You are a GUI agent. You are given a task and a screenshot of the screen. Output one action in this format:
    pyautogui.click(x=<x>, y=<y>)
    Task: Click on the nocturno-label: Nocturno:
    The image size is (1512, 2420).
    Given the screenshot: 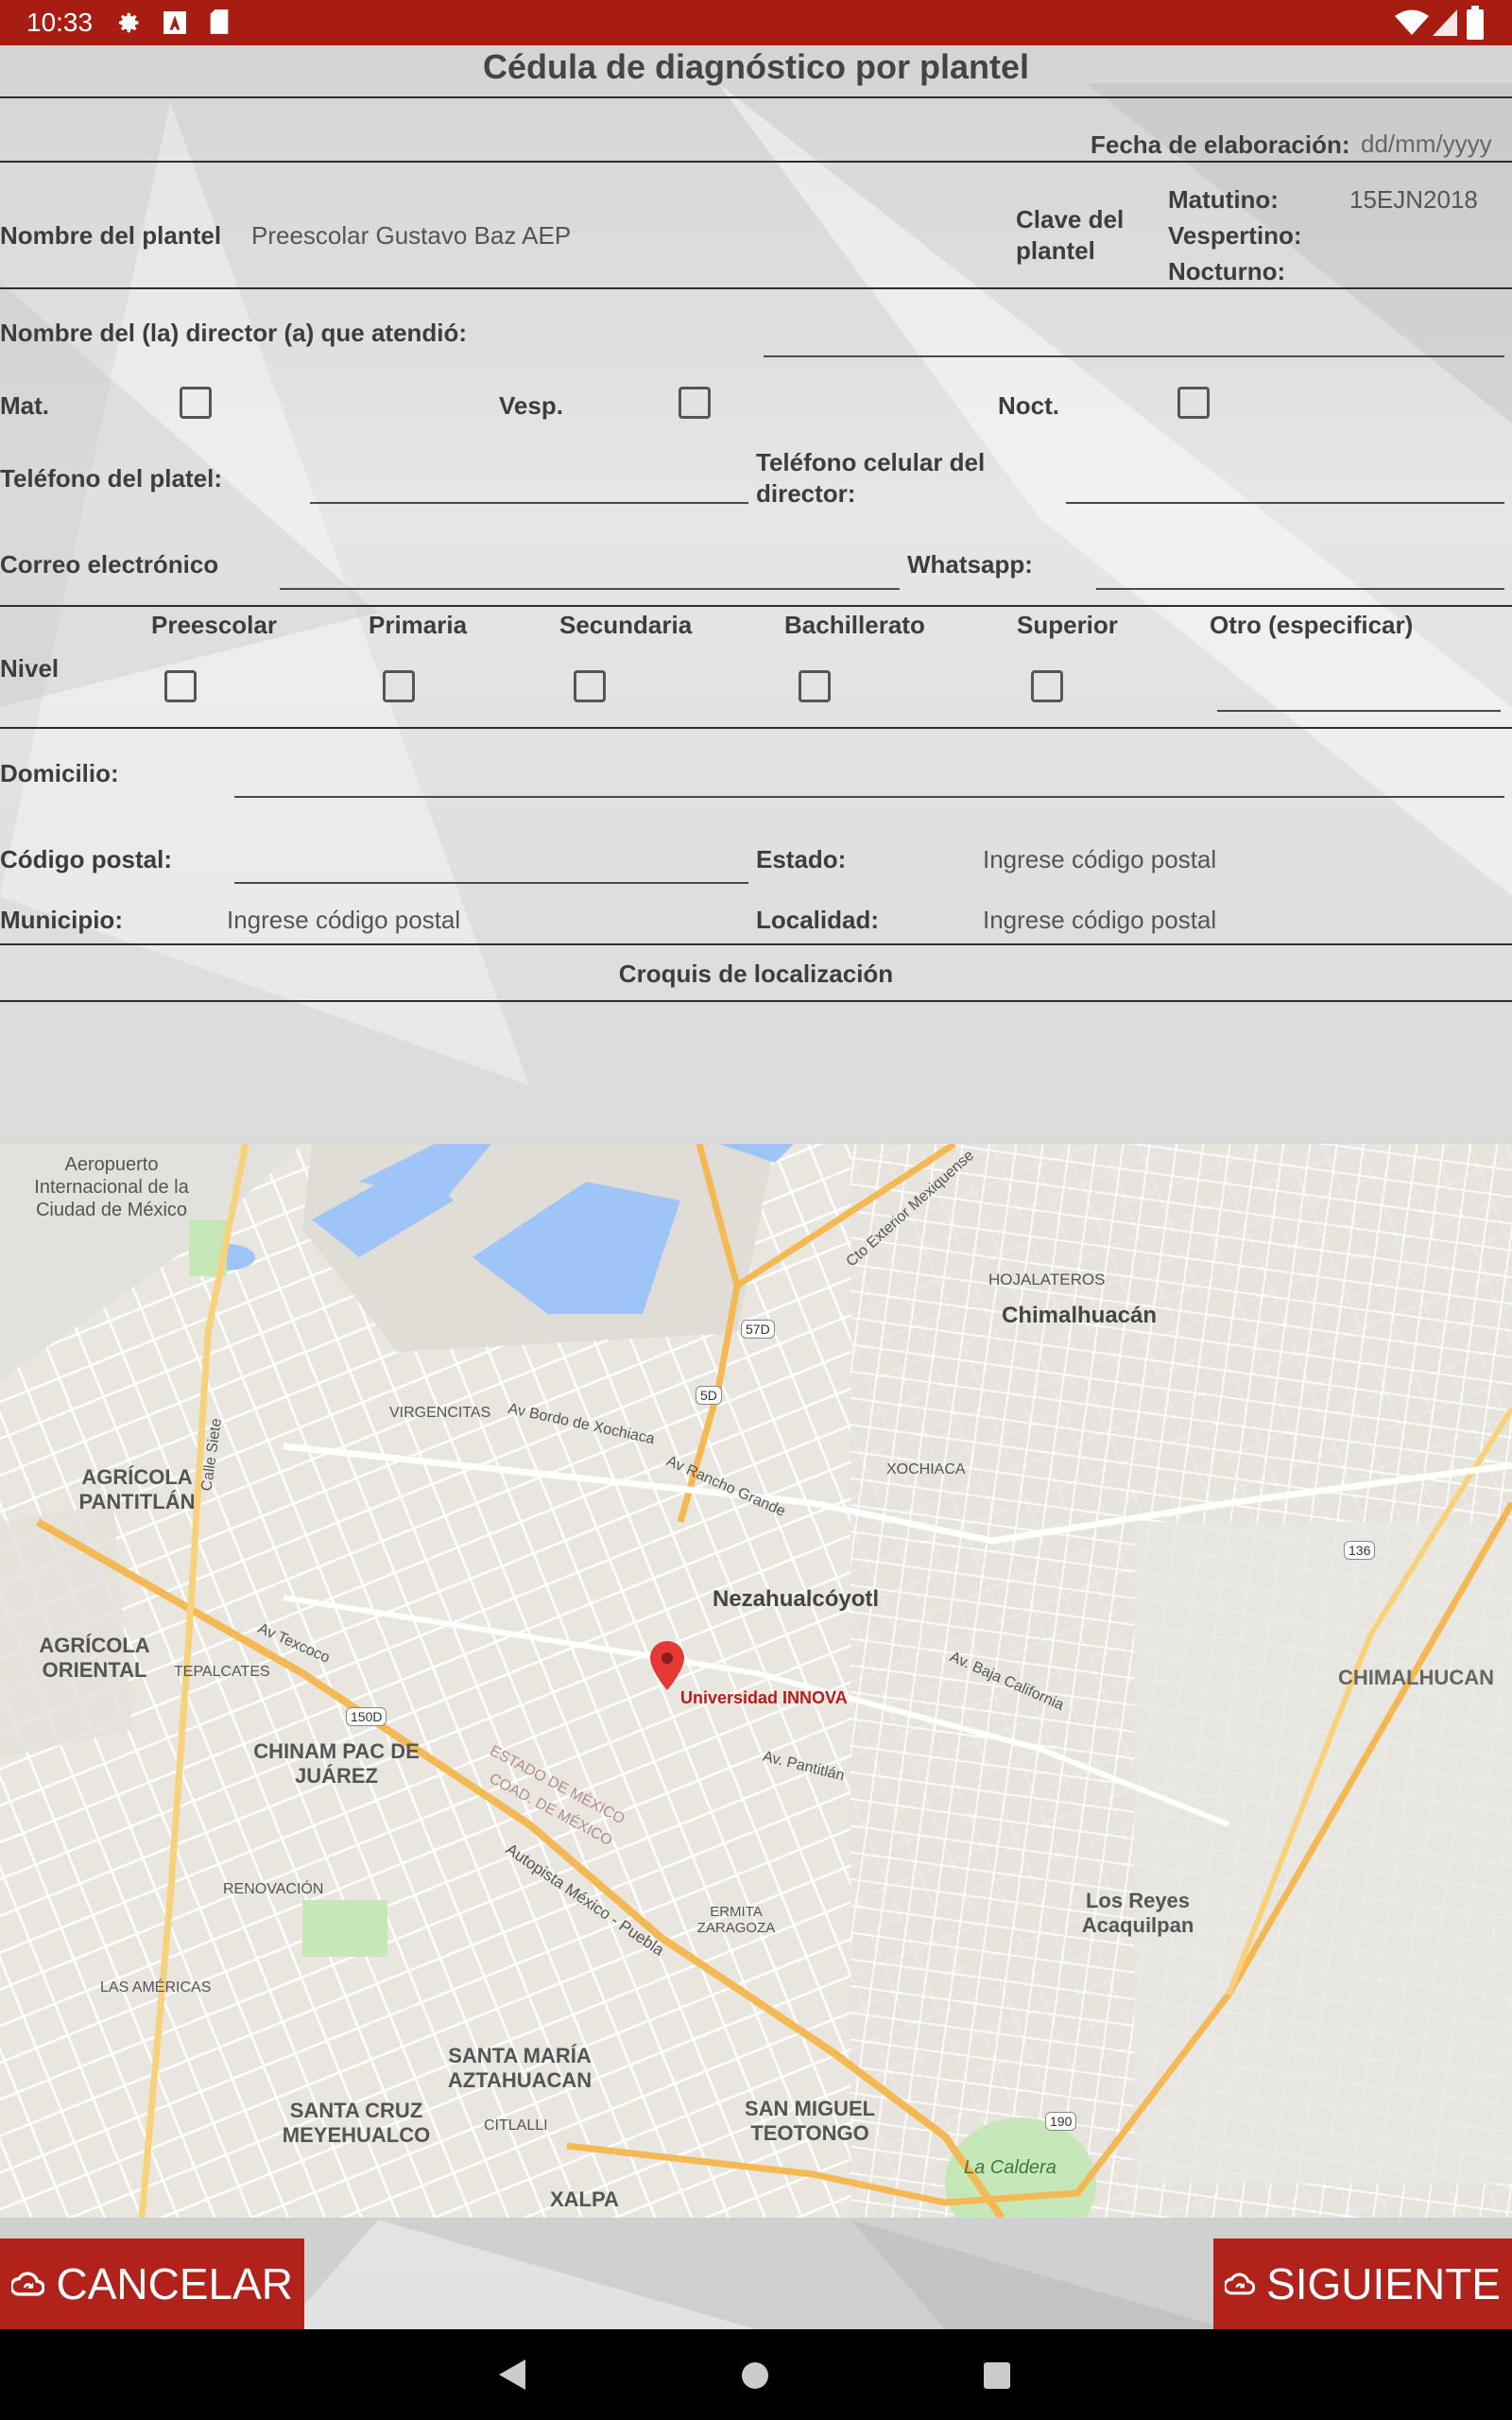 What is the action you would take?
    pyautogui.click(x=1227, y=271)
    